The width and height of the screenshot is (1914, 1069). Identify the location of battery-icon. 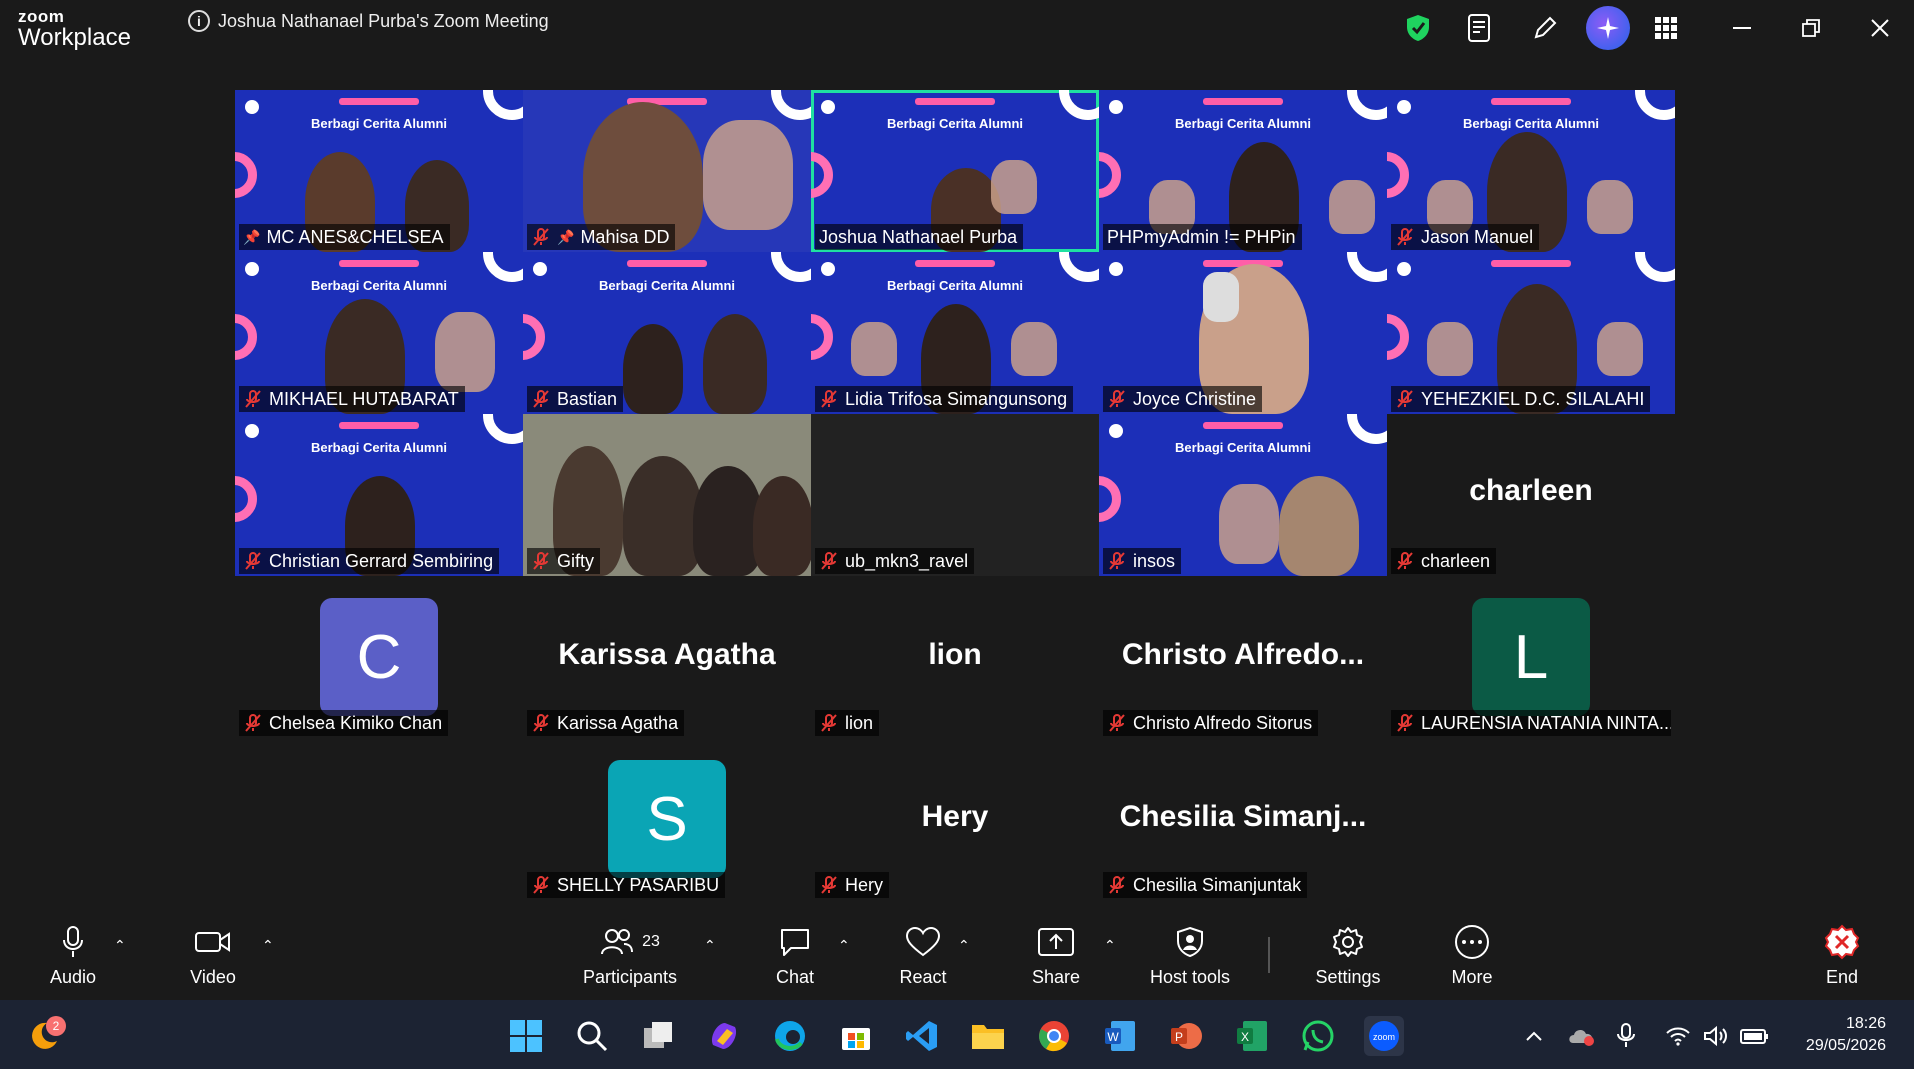
(1754, 1036).